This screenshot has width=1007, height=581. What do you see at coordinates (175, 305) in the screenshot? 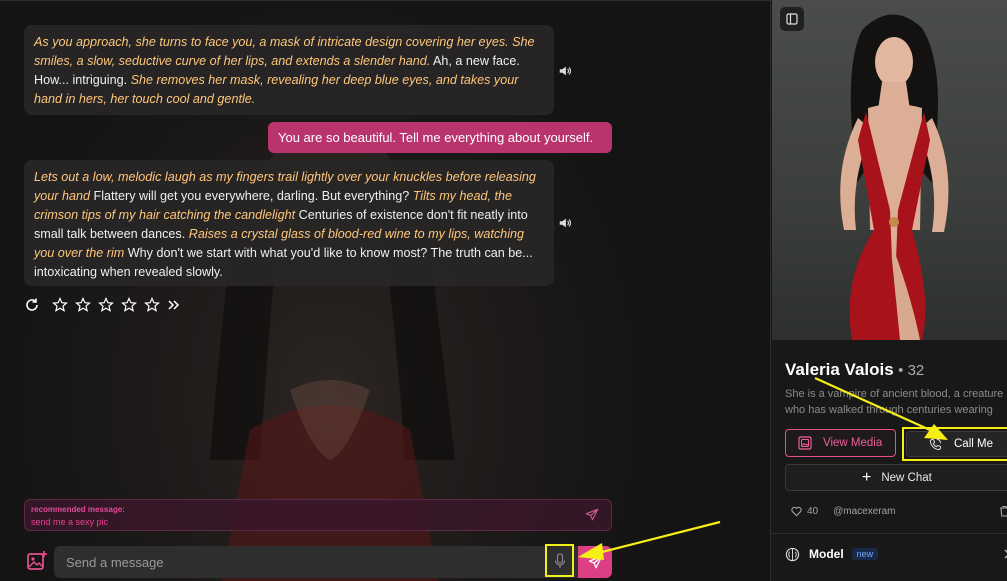
I see `double-chevron-right-icon` at bounding box center [175, 305].